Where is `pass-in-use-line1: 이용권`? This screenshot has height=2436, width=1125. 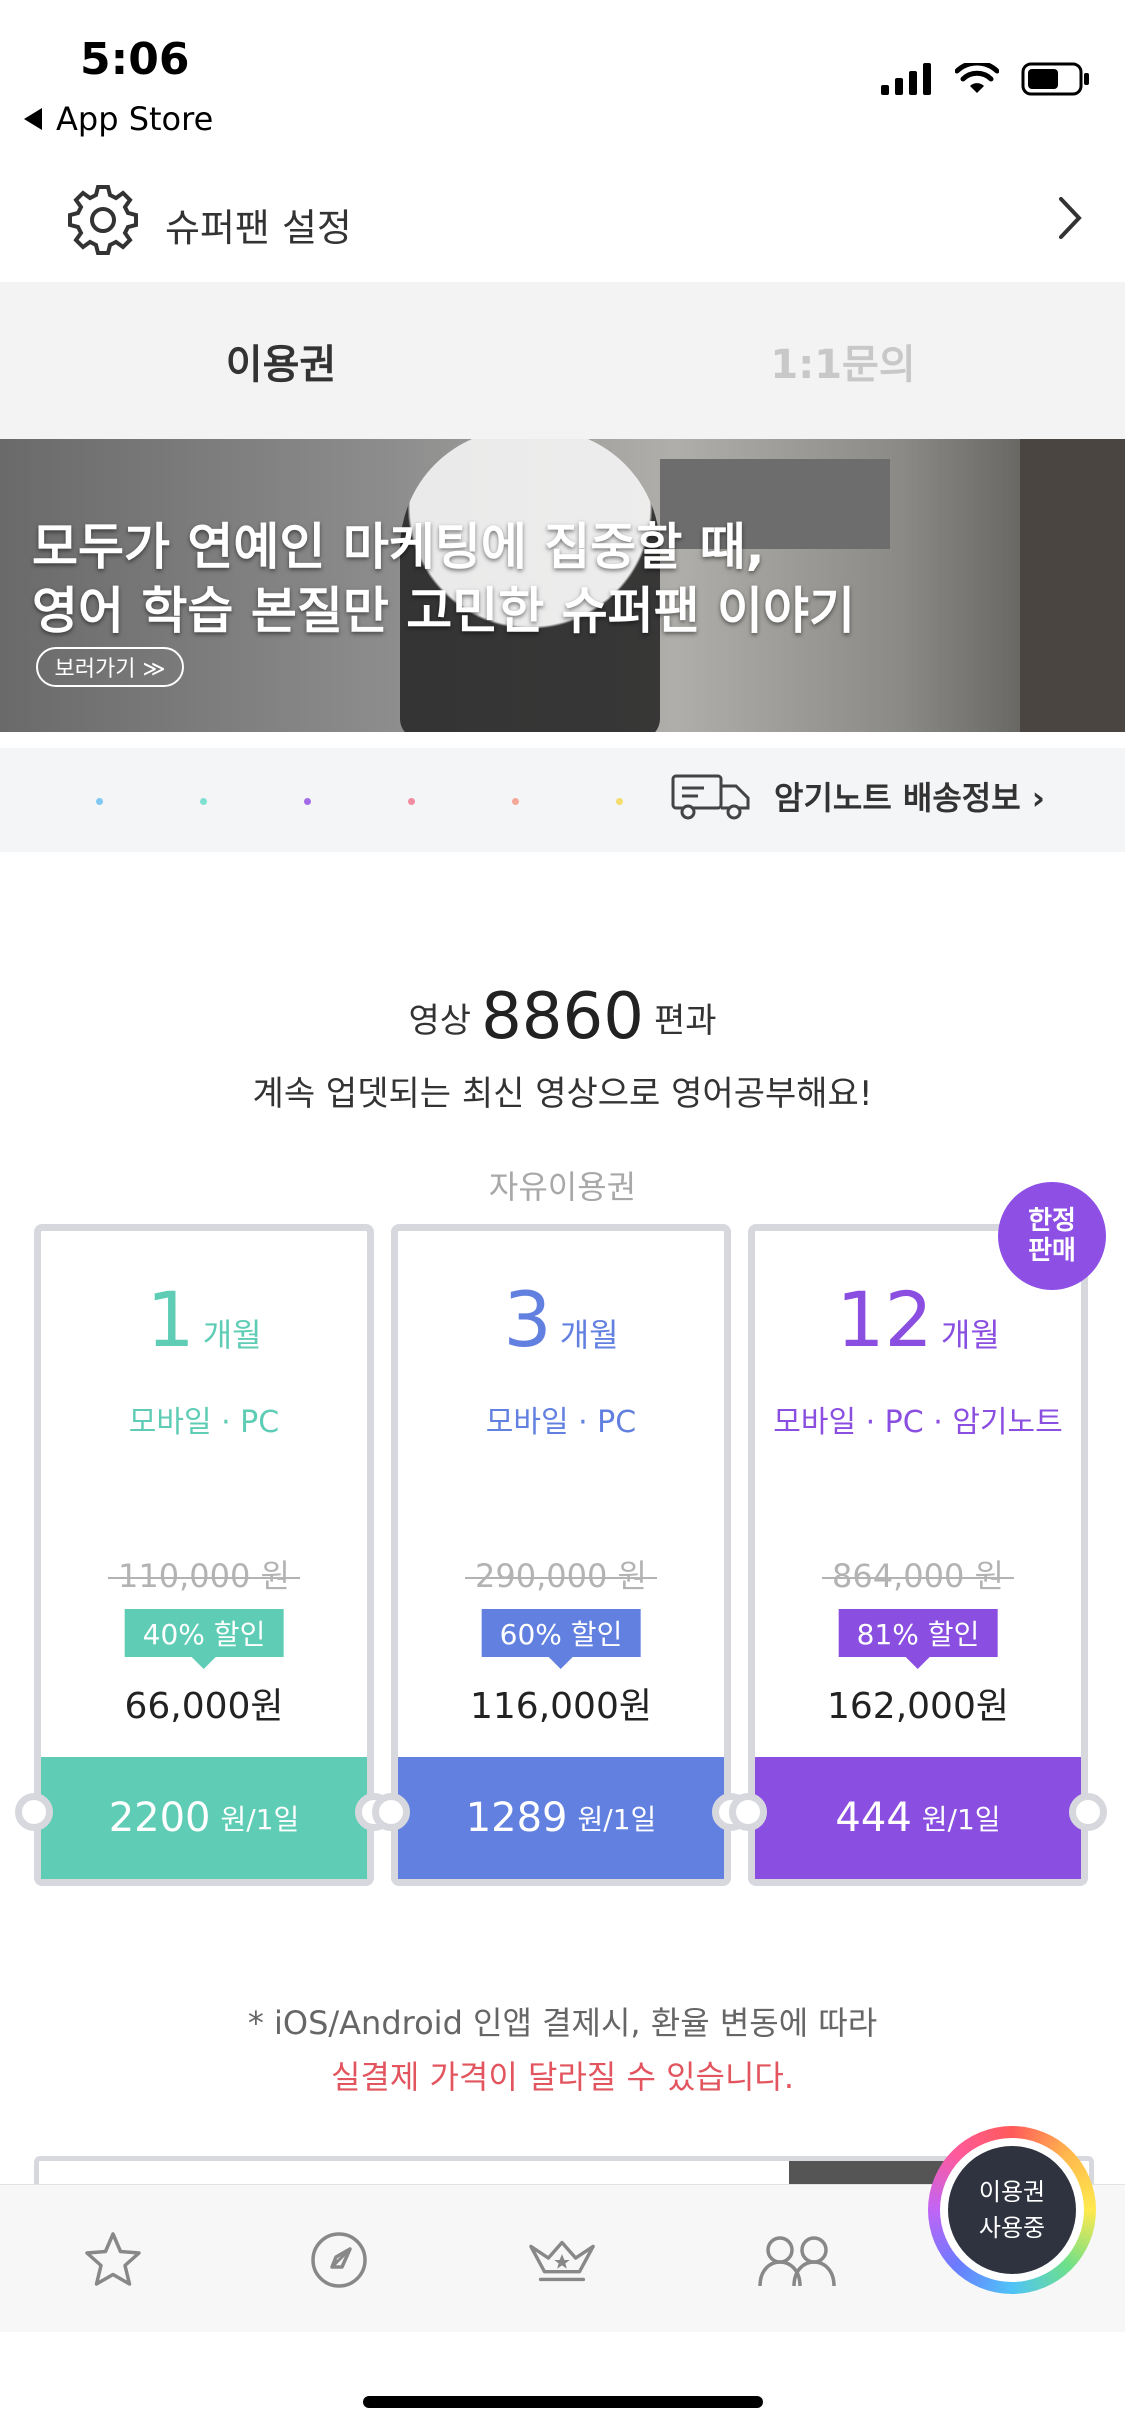 pass-in-use-line1: 이용권 is located at coordinates (1012, 2192).